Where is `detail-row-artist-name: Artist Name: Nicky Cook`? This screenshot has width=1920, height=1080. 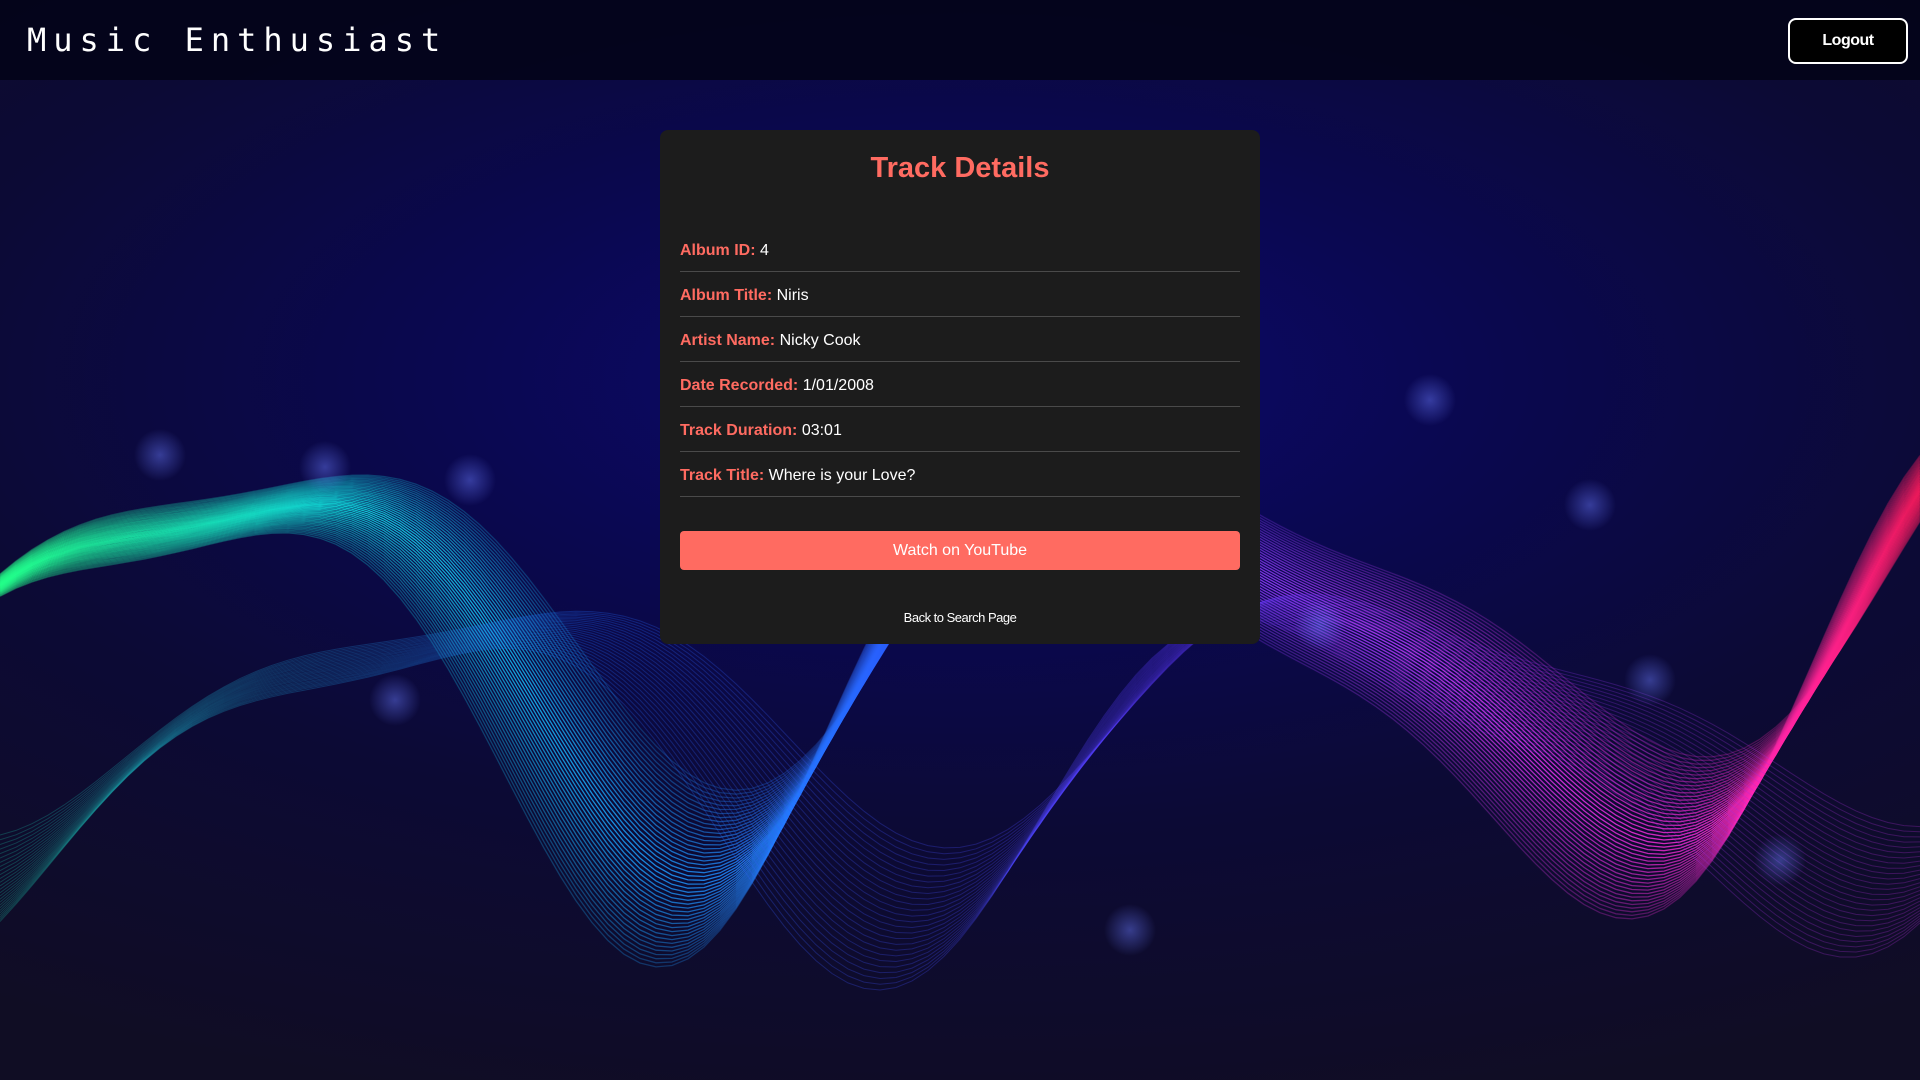
detail-row-artist-name: Artist Name: Nicky Cook is located at coordinates (960, 340).